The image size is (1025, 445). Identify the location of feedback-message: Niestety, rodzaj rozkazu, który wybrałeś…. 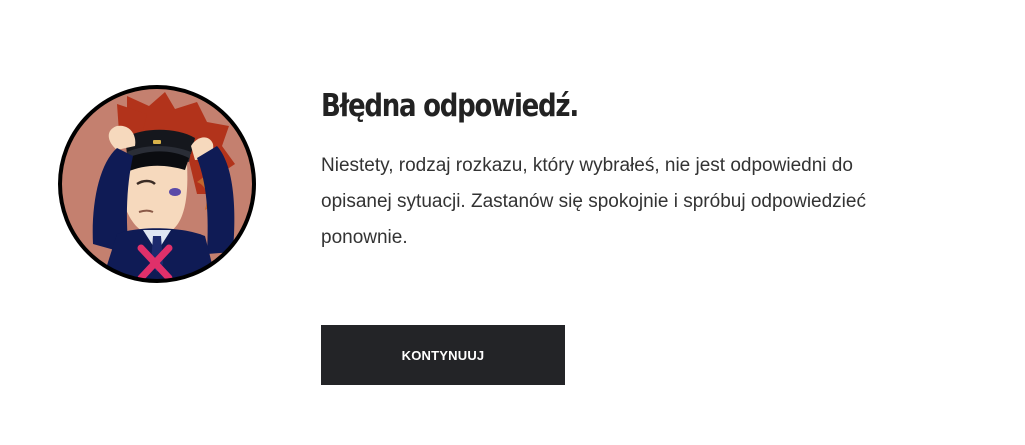
(593, 201).